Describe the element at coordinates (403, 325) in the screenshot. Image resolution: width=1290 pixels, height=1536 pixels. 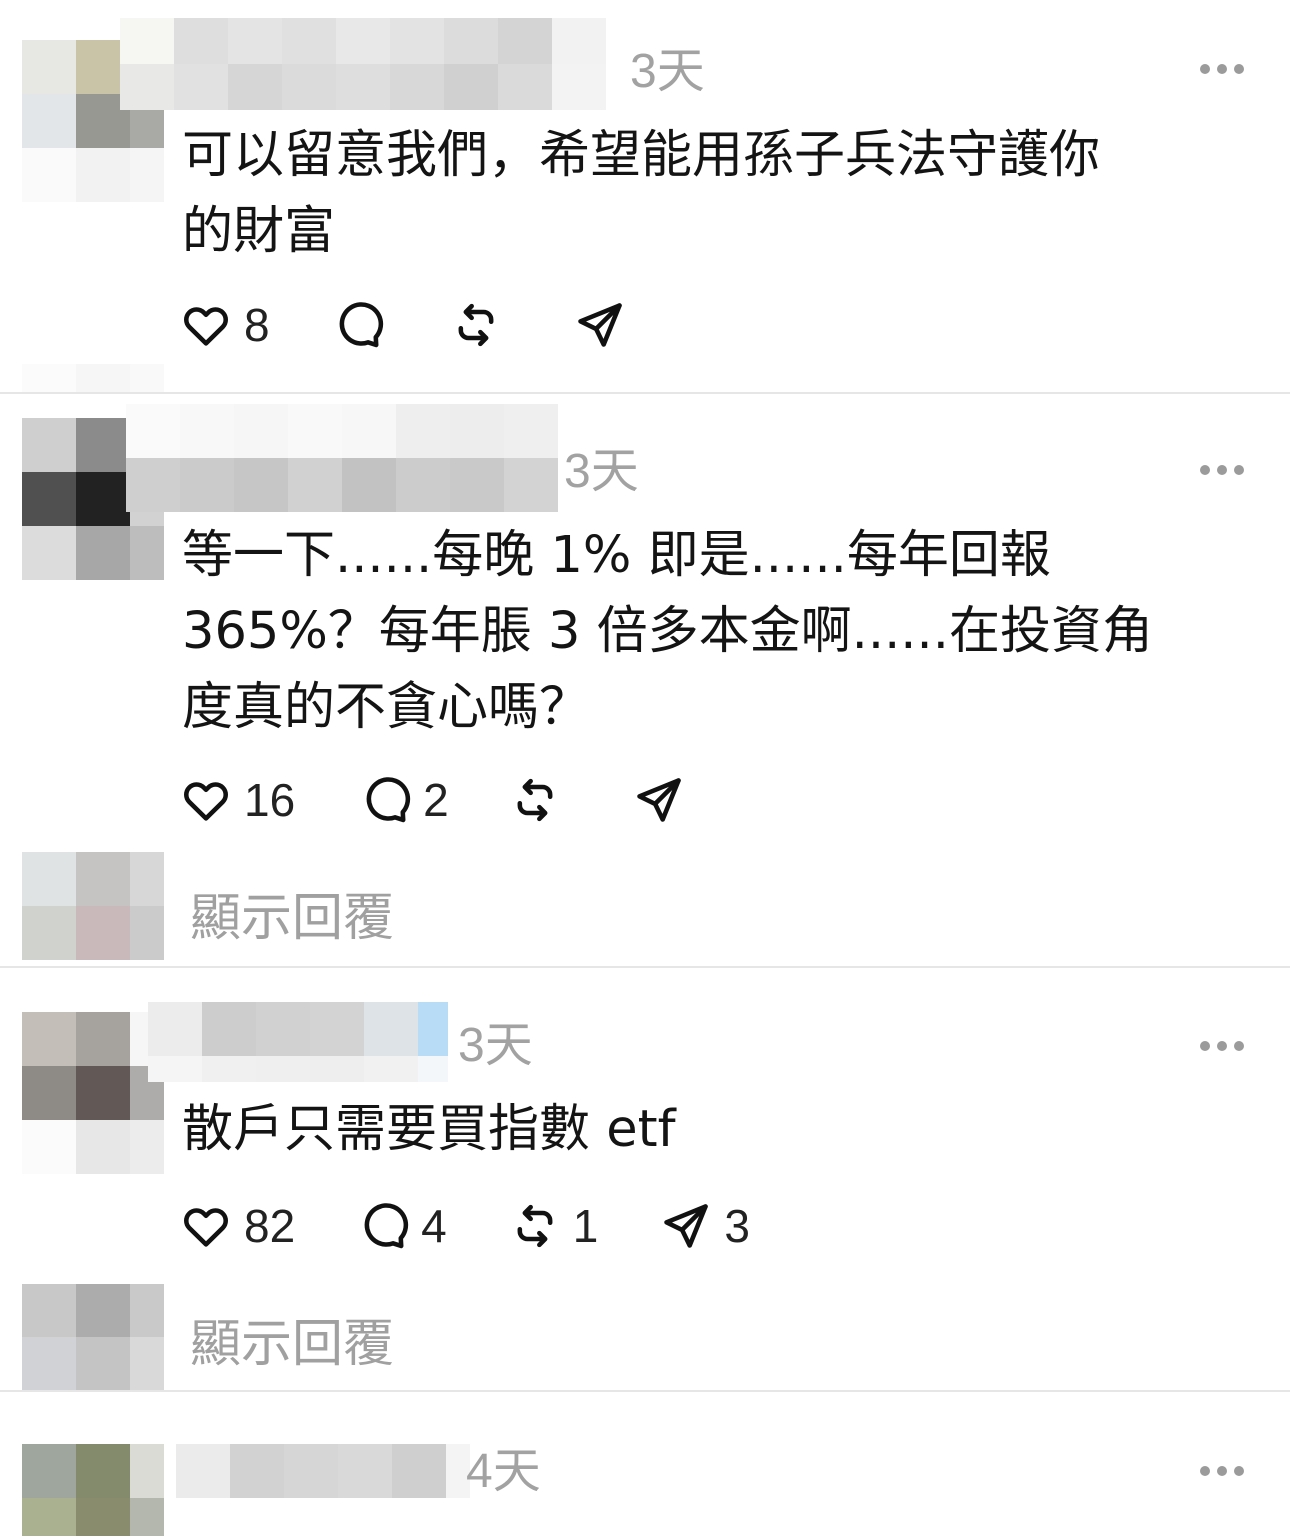
I see `action-bar: 8` at that location.